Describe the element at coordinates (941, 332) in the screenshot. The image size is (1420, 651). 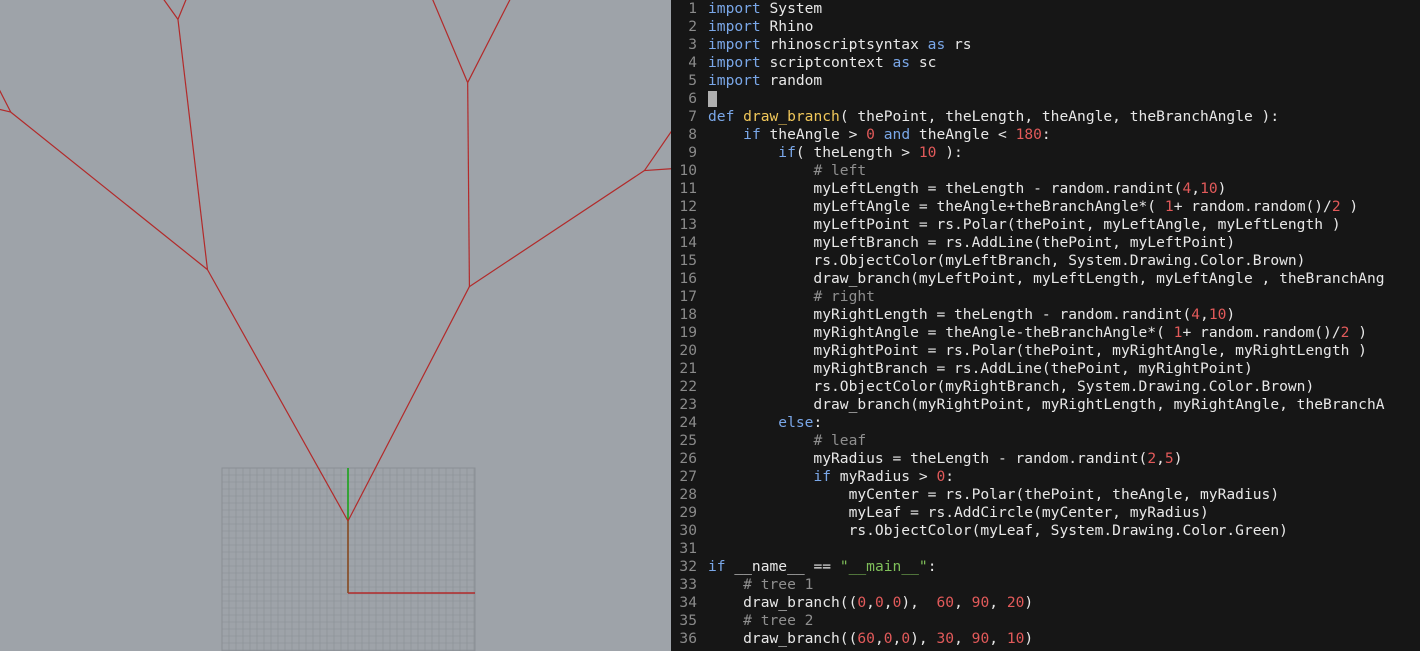
I see `code-token: myRightAngle = theAngle-theBranchAngle*(` at that location.